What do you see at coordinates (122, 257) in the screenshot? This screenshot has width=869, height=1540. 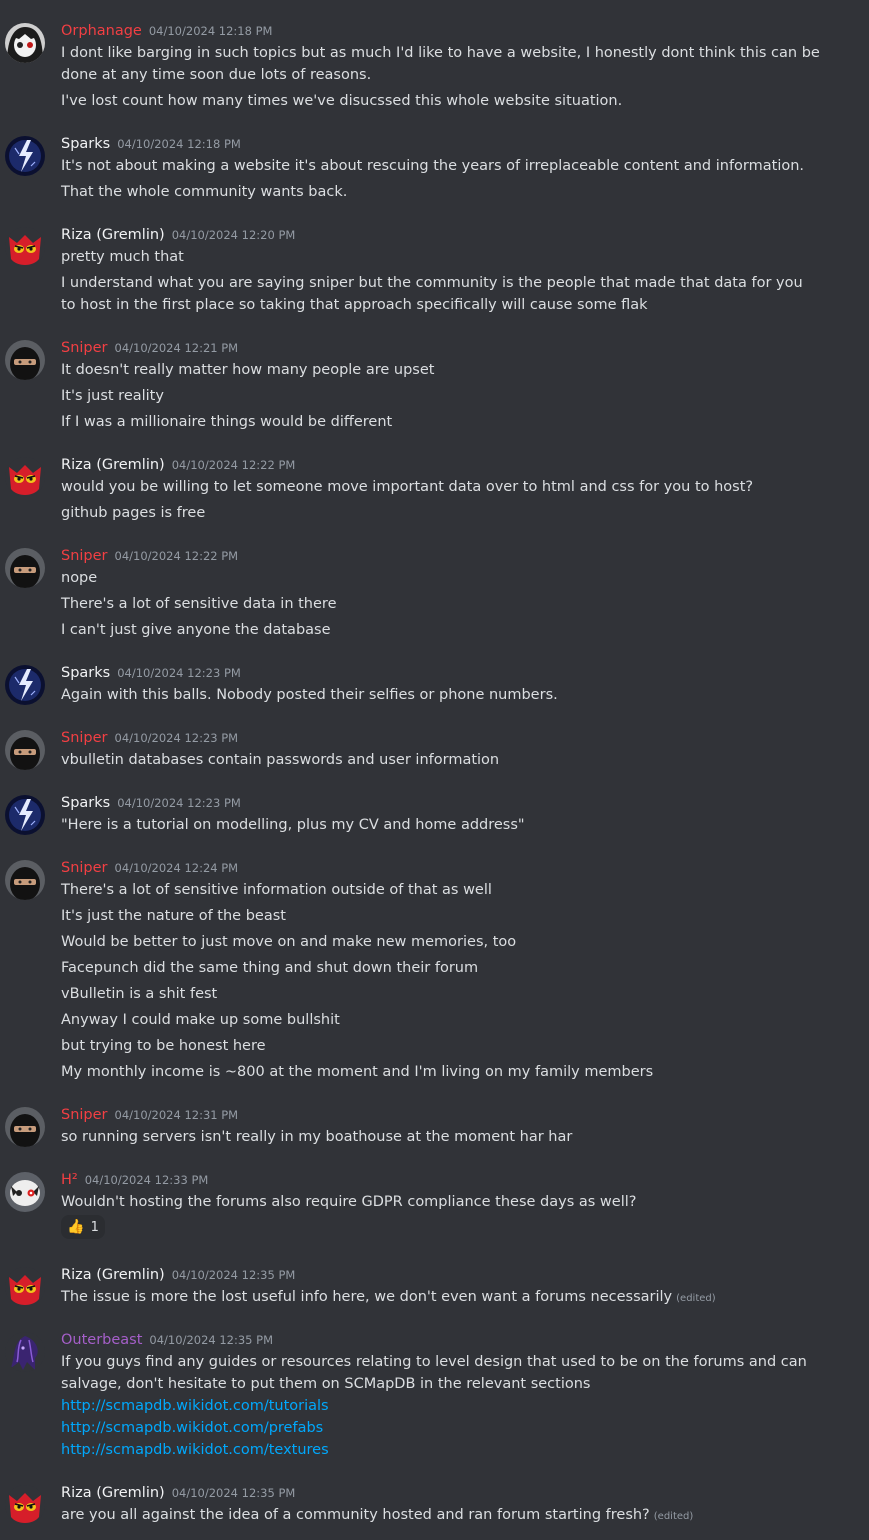 I see `message-text: pretty much that` at bounding box center [122, 257].